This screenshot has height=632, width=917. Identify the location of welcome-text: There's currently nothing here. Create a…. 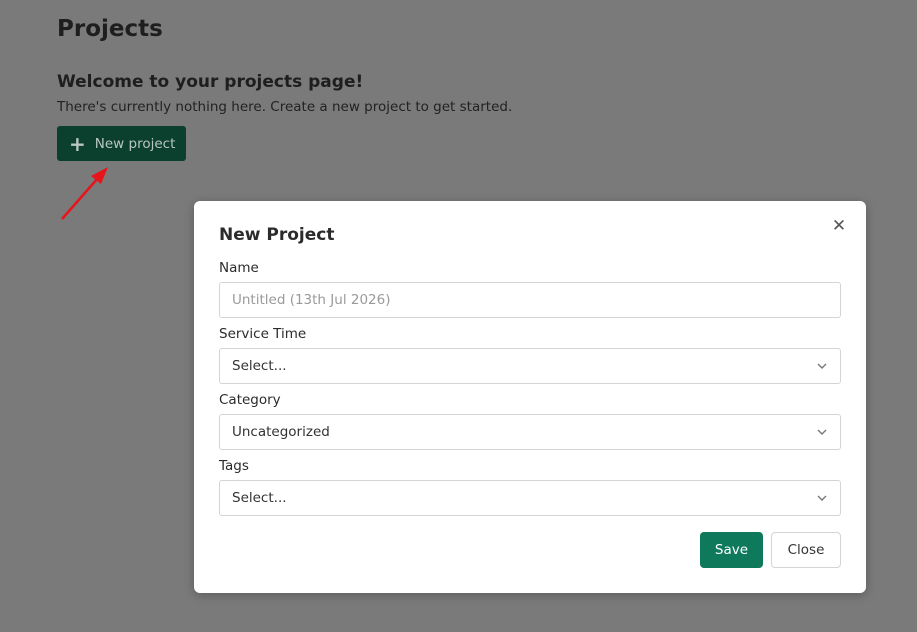
(285, 107).